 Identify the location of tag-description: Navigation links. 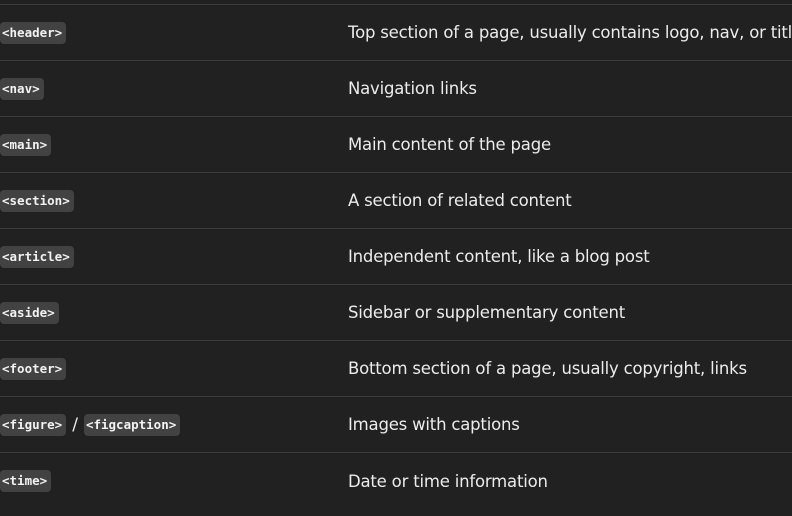
(412, 88).